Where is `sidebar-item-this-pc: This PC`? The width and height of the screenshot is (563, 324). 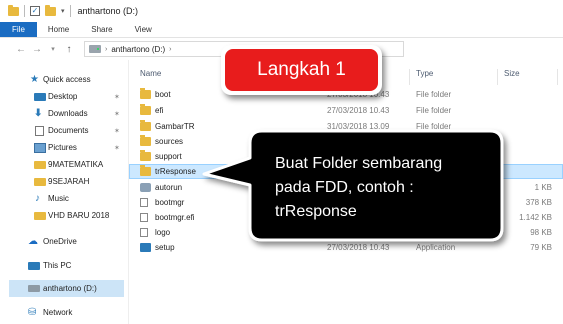
sidebar-item-this-pc: This PC is located at coordinates (64, 265).